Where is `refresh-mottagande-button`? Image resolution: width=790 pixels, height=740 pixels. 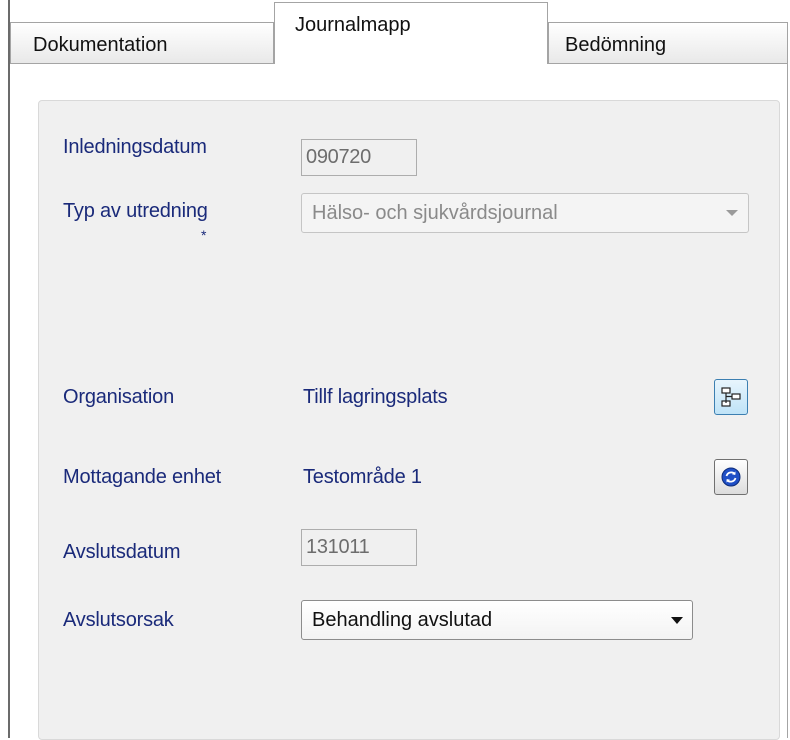 refresh-mottagande-button is located at coordinates (731, 477).